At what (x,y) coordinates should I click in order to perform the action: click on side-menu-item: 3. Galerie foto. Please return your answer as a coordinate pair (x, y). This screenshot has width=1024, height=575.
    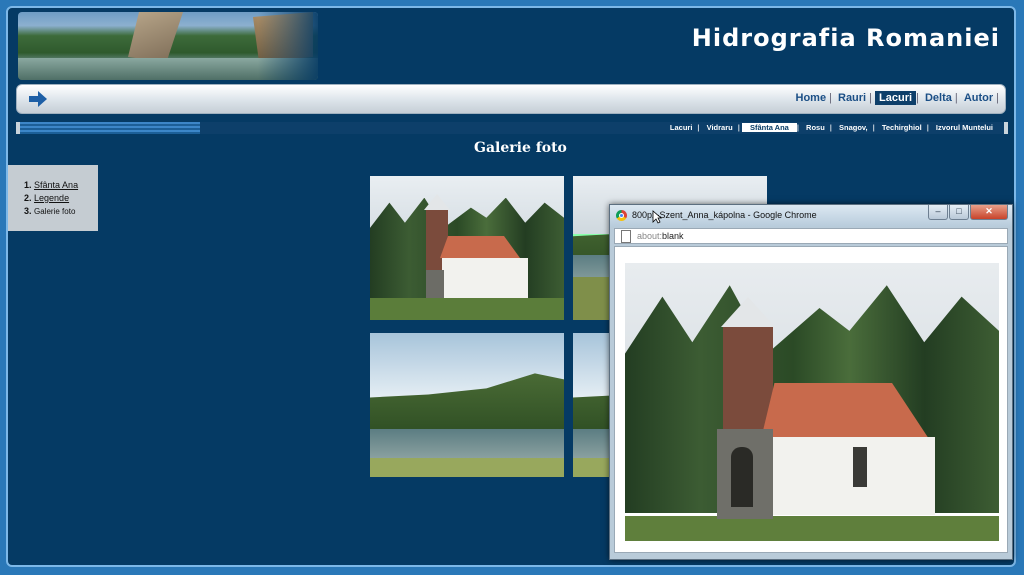
    Looking at the image, I should click on (50, 211).